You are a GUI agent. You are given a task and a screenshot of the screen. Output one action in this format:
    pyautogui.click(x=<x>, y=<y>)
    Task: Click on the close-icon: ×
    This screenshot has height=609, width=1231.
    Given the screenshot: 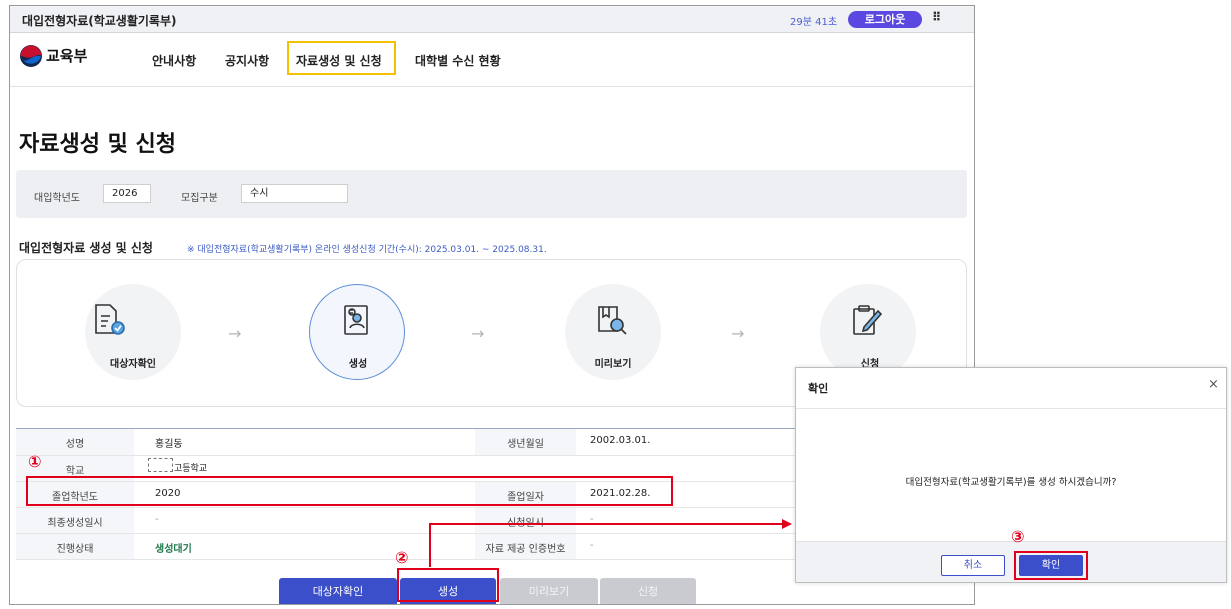 What is the action you would take?
    pyautogui.click(x=1213, y=384)
    